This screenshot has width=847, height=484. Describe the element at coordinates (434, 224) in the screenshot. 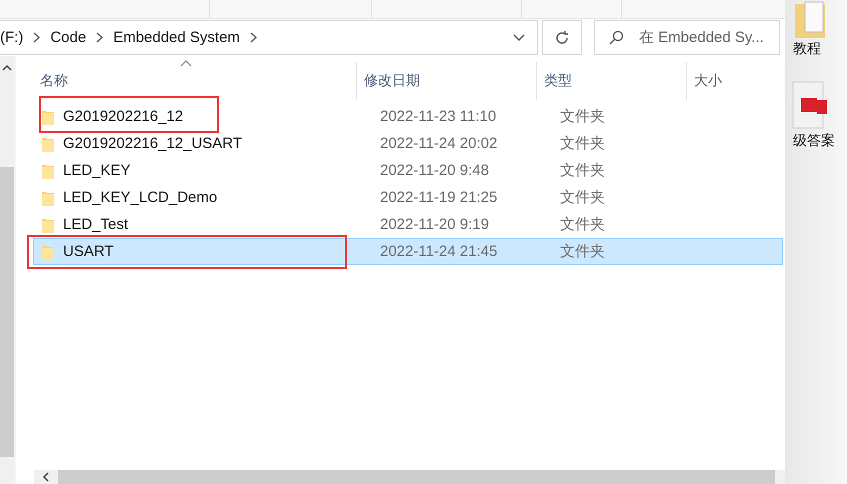

I see `modified-date: 2022-11-20 9:19` at that location.